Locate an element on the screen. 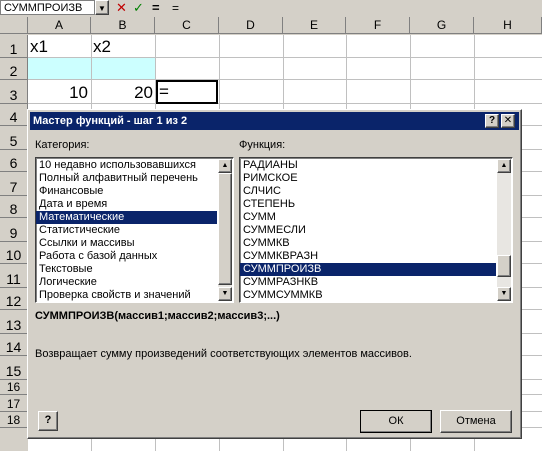 This screenshot has width=542, height=451. row-header-2: 2 is located at coordinates (14, 69).